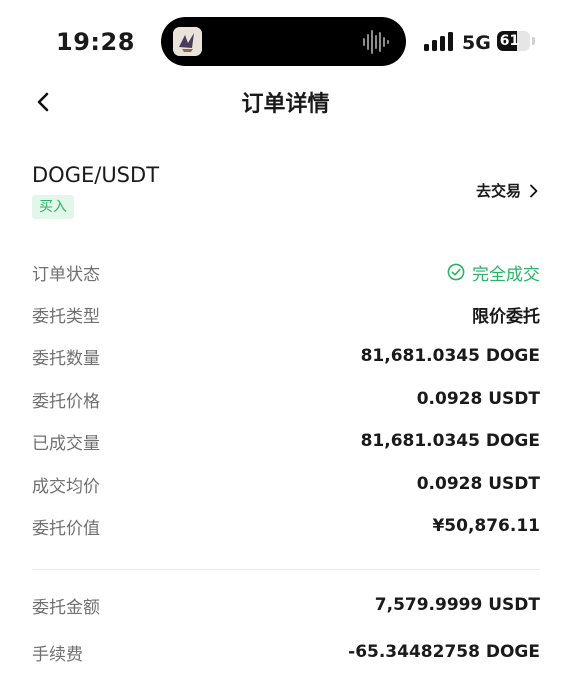  I want to click on detail-label: 订单状态, so click(66, 274).